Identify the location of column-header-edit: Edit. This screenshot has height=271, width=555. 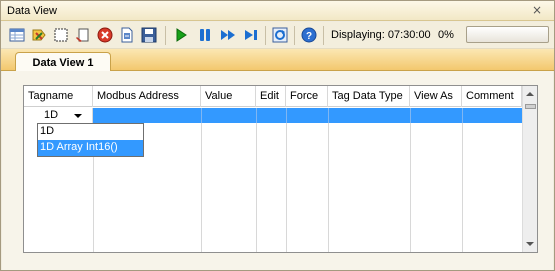
(271, 96).